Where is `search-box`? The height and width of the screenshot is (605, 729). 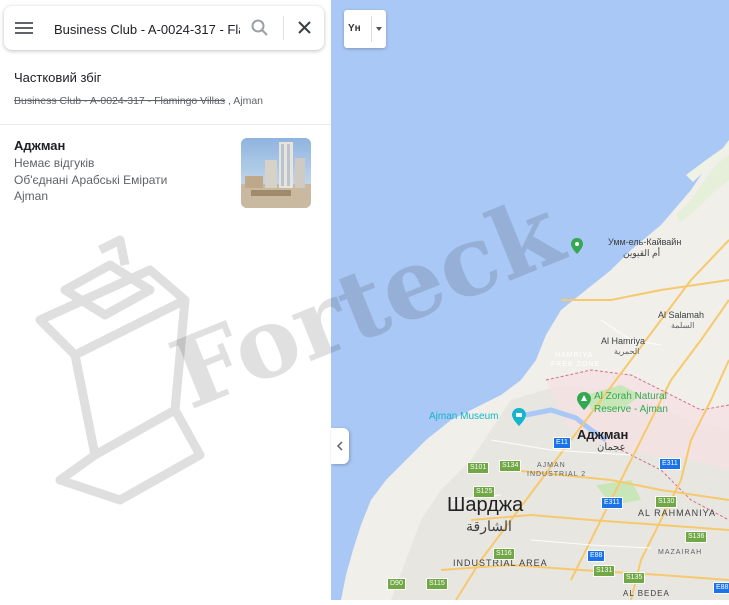 search-box is located at coordinates (164, 28).